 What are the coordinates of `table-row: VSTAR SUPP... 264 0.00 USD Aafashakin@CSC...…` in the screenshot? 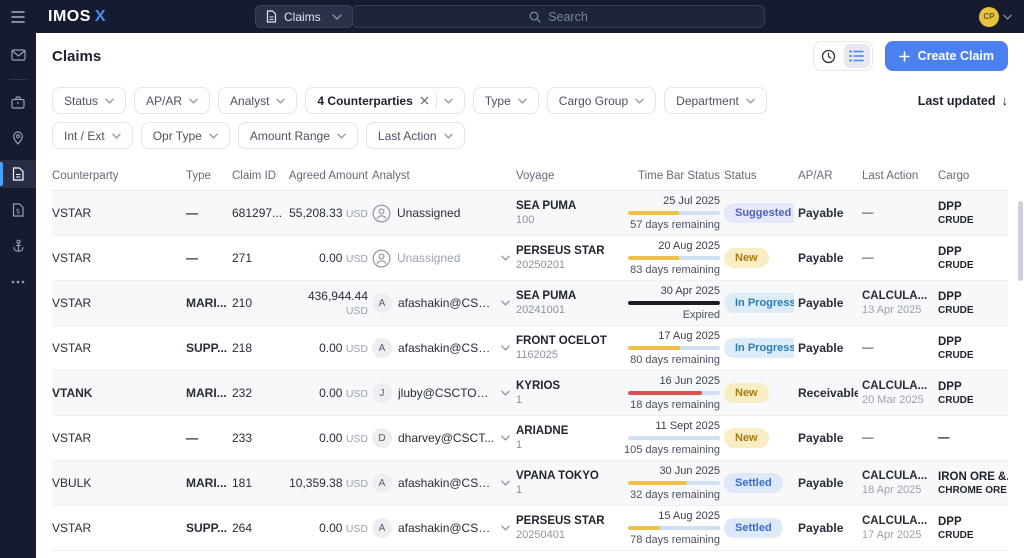 It's located at (530, 528).